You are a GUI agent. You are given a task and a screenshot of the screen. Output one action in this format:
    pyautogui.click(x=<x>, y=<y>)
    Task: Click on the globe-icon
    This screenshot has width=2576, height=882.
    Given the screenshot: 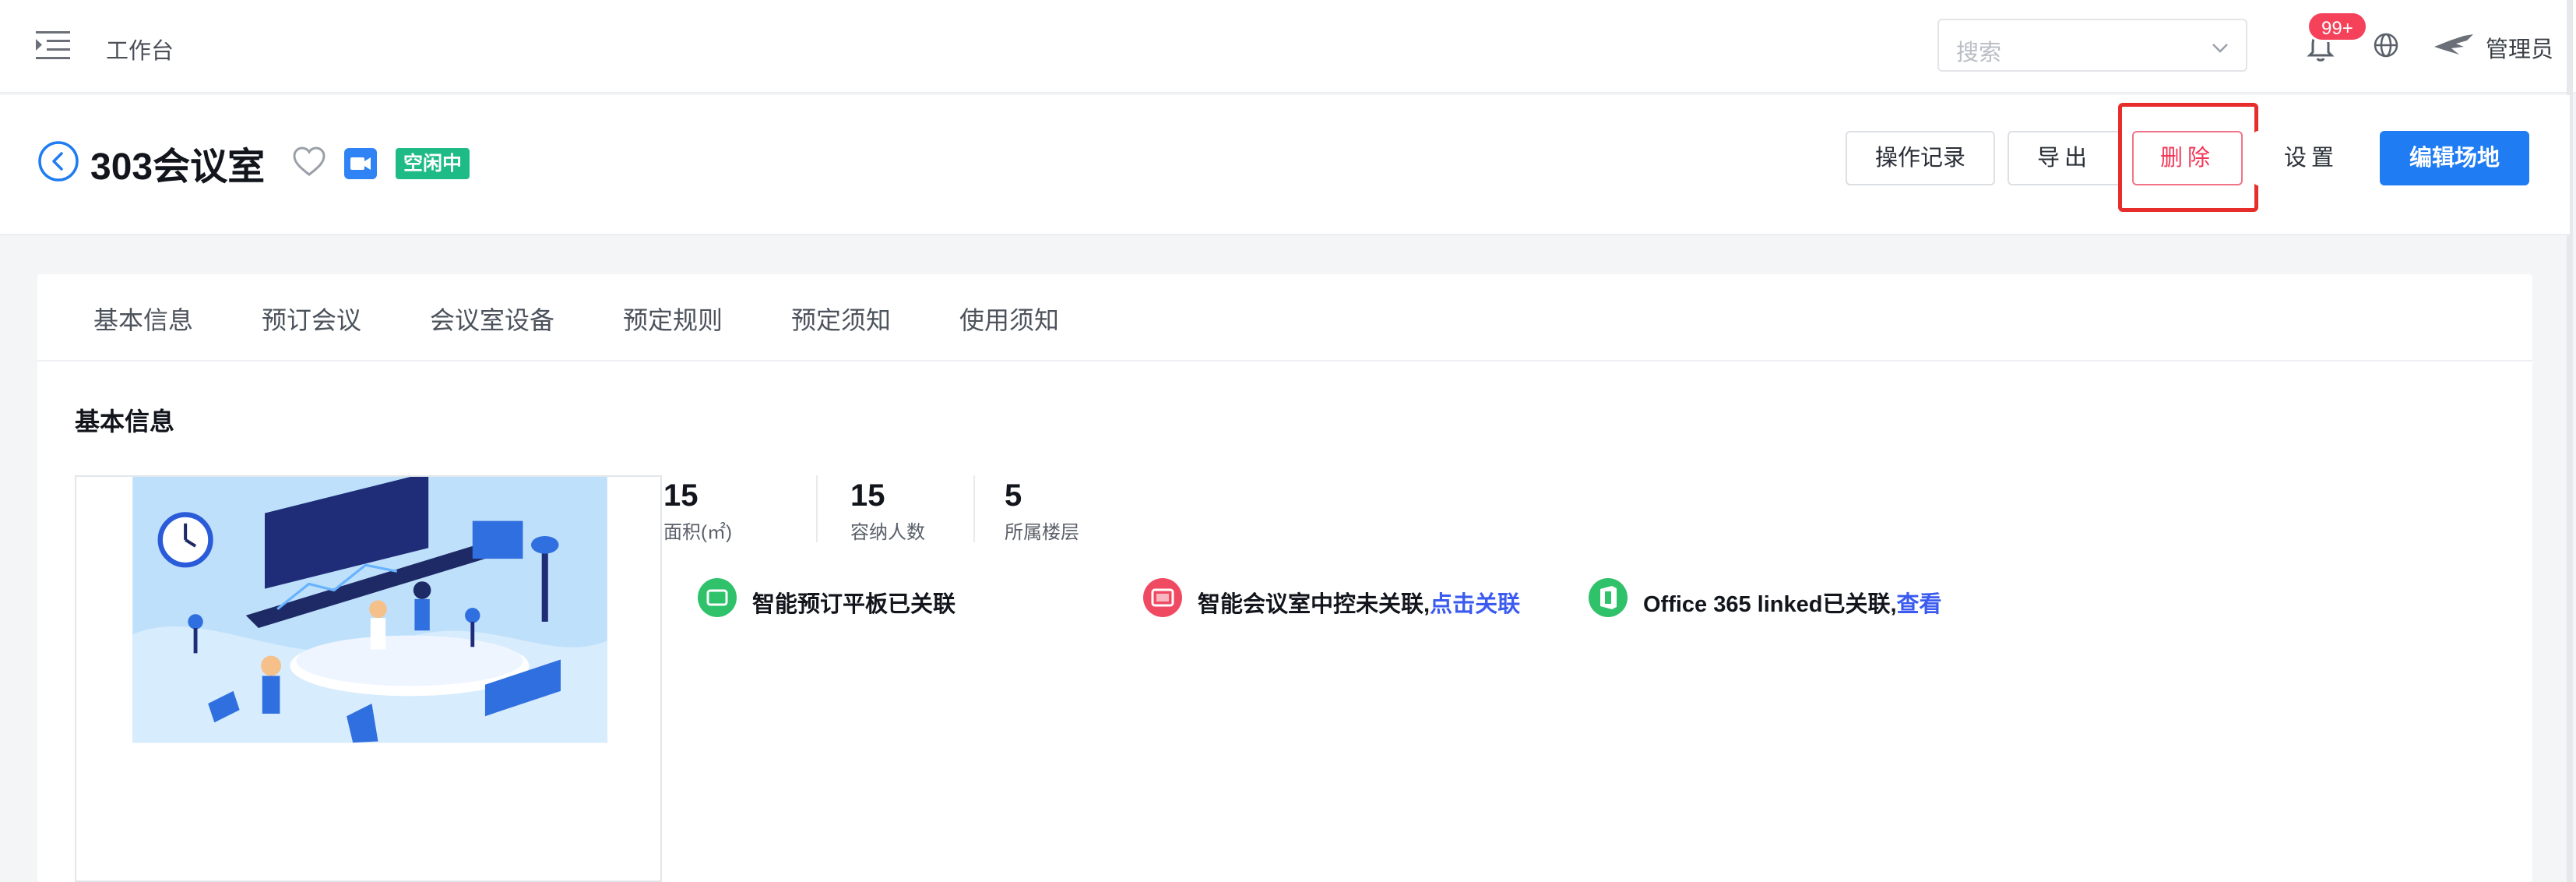 What is the action you would take?
    pyautogui.click(x=2386, y=45)
    